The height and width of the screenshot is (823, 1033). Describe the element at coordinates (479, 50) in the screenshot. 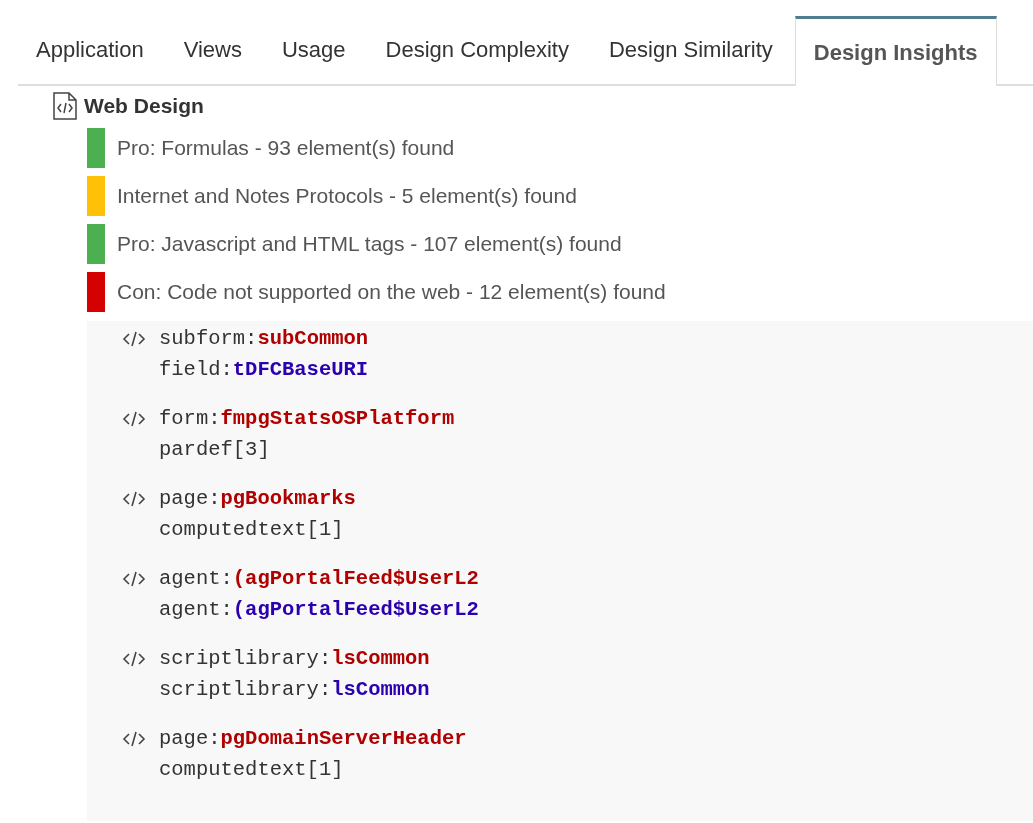

I see `tab: Design Complexity` at that location.